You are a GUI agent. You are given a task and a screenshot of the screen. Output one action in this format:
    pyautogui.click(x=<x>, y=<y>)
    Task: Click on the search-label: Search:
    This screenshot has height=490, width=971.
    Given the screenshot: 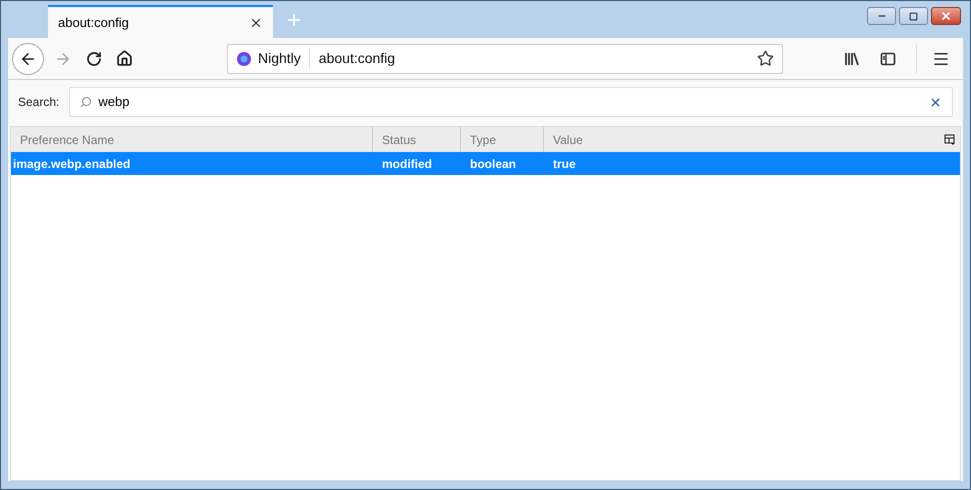 What is the action you would take?
    pyautogui.click(x=39, y=102)
    